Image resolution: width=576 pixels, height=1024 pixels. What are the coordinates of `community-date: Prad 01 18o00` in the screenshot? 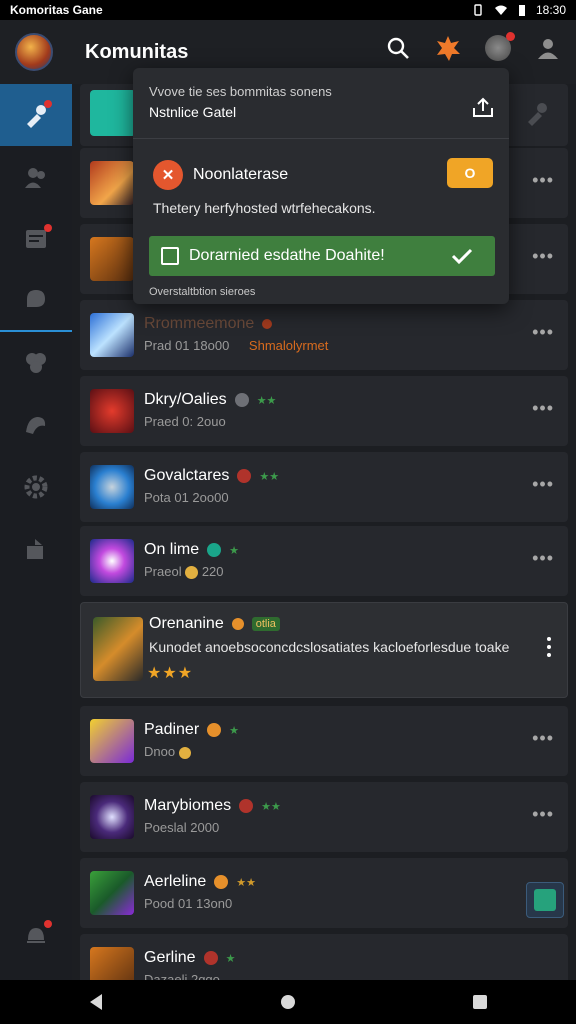 It's located at (187, 345).